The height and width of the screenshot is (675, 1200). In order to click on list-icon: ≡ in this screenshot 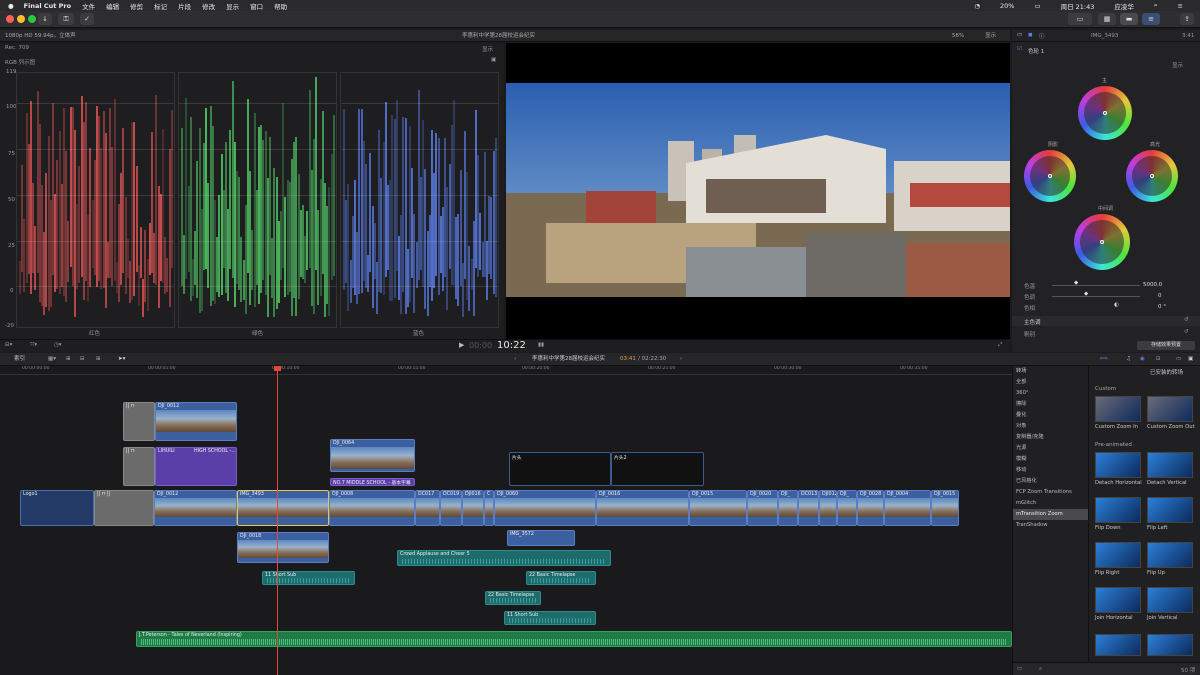, I will do `click(1180, 6)`.